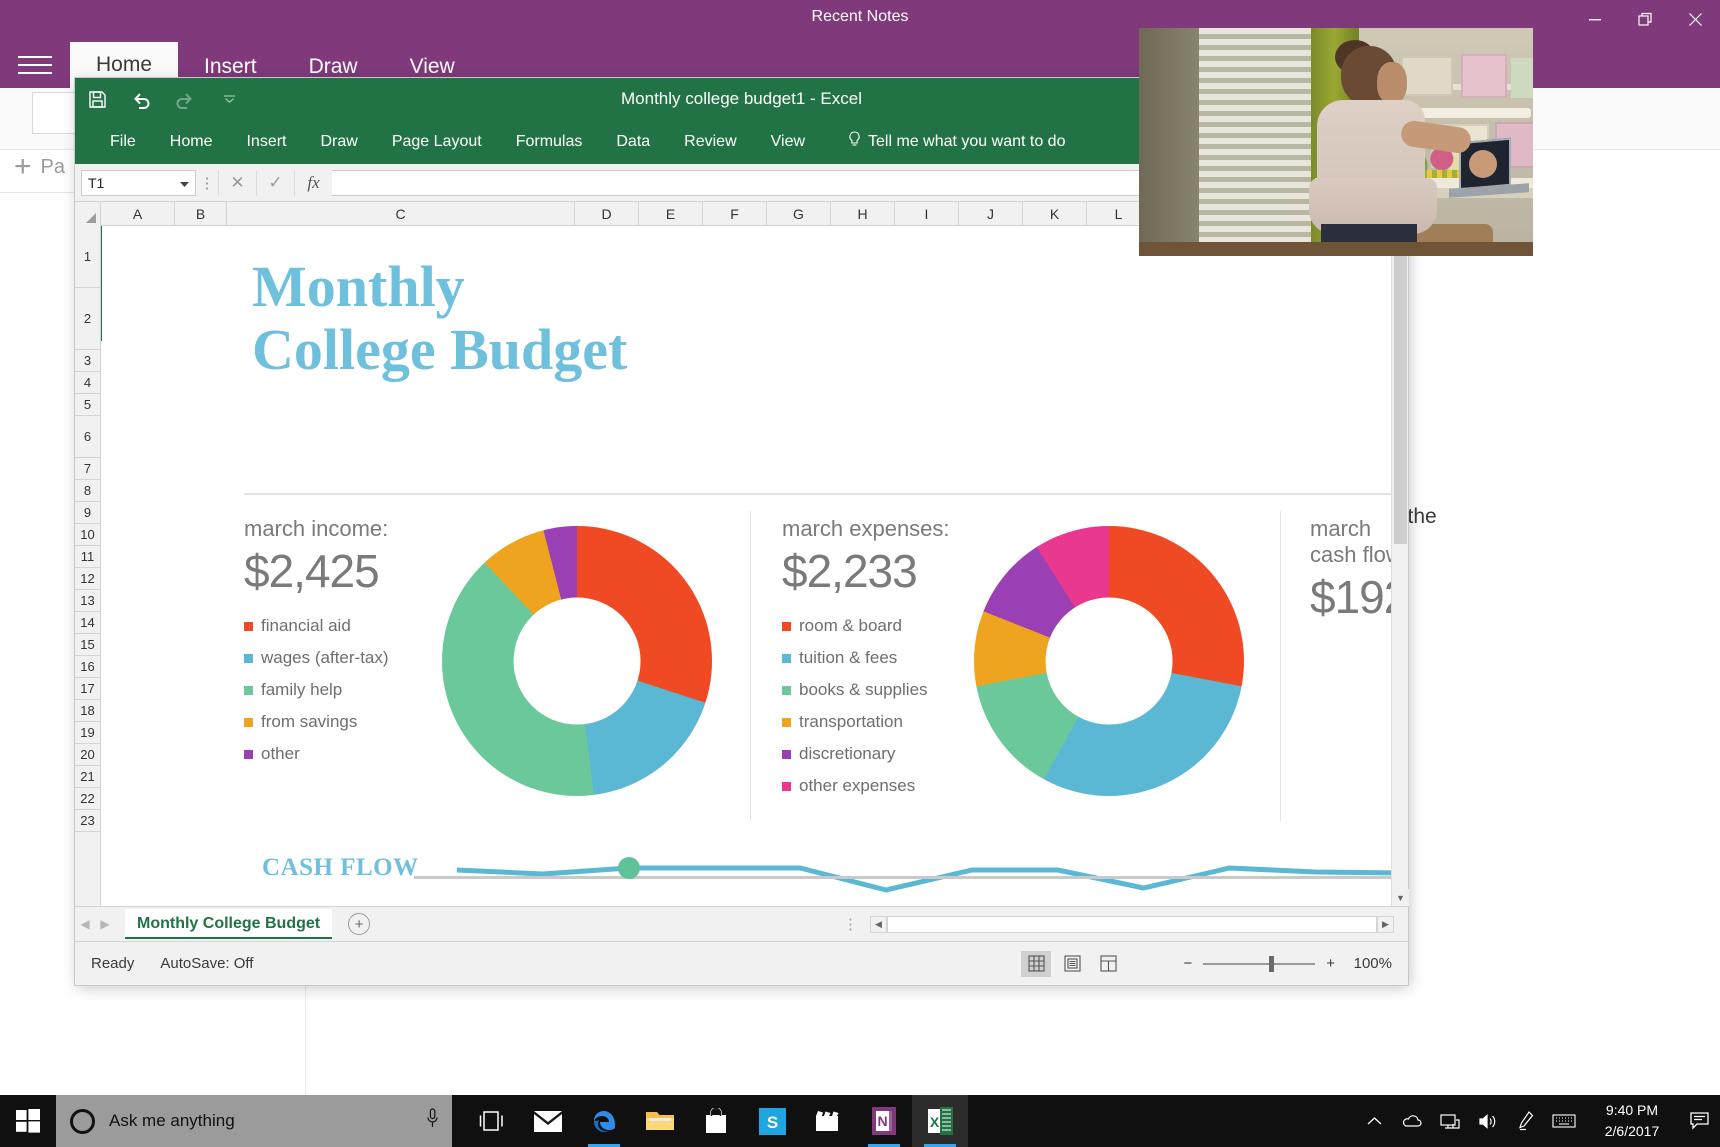 The height and width of the screenshot is (1147, 1720). What do you see at coordinates (87, 361) in the screenshot?
I see `row-header-3: 3` at bounding box center [87, 361].